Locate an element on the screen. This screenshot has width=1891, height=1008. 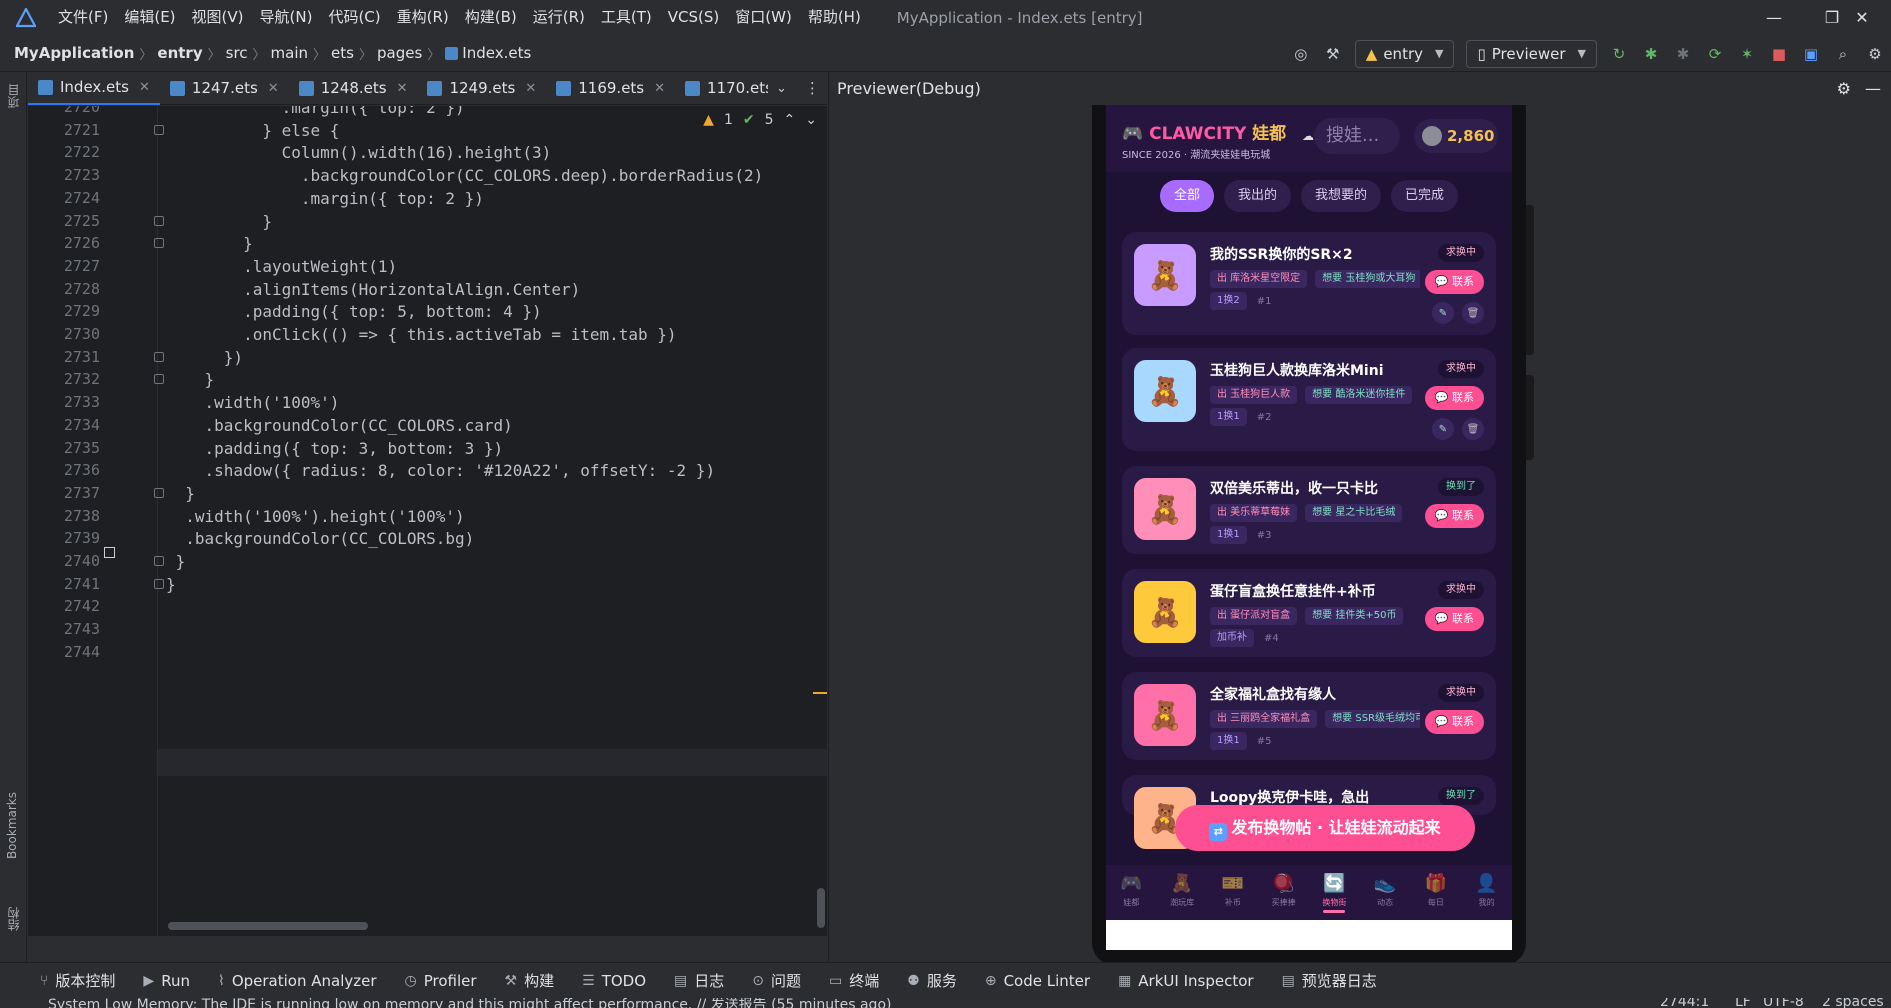
vertical-scrollbar is located at coordinates (821, 908).